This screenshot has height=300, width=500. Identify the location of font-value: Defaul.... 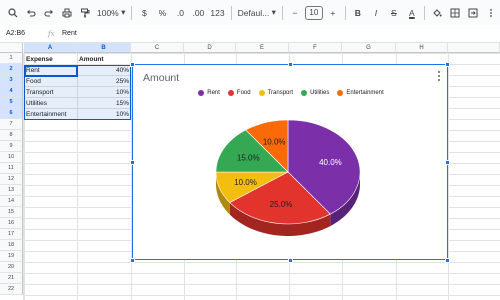
(253, 12).